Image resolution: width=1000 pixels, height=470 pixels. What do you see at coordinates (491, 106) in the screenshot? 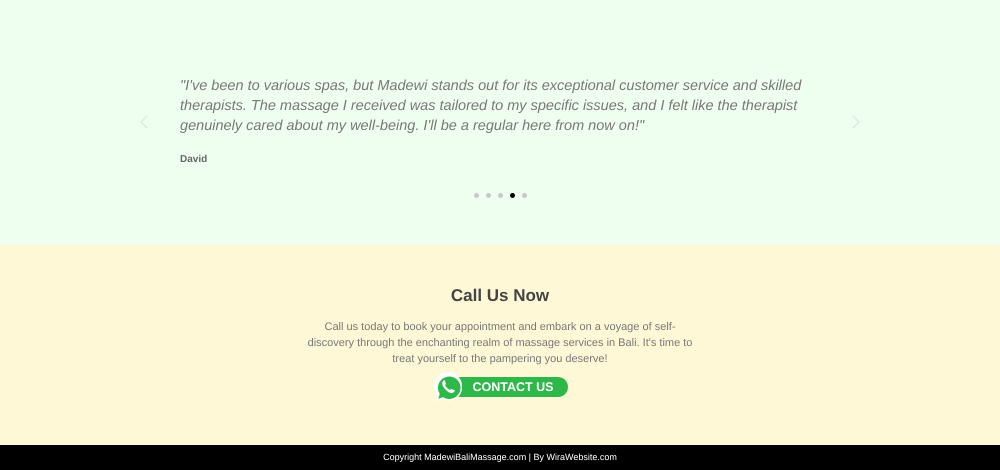
I see `testimonial-quote: "I've been to various spas, but Madewi stands out for its exceptional customer service and skilled therapists. The massage I received was tailored to my specific issues, and I felt like the therapist genuinely cared about my well-being. I'll be a regular here from now on!"` at bounding box center [491, 106].